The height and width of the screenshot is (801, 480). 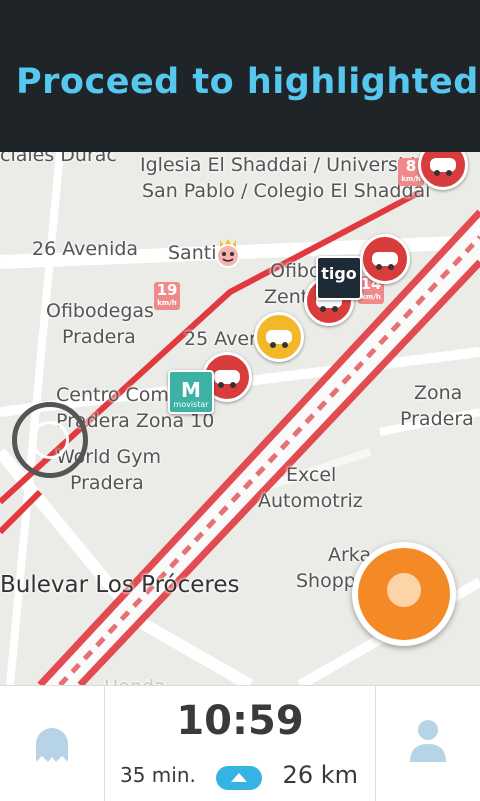 What do you see at coordinates (120, 585) in the screenshot?
I see `street-label: Bulevar Los Próceres` at bounding box center [120, 585].